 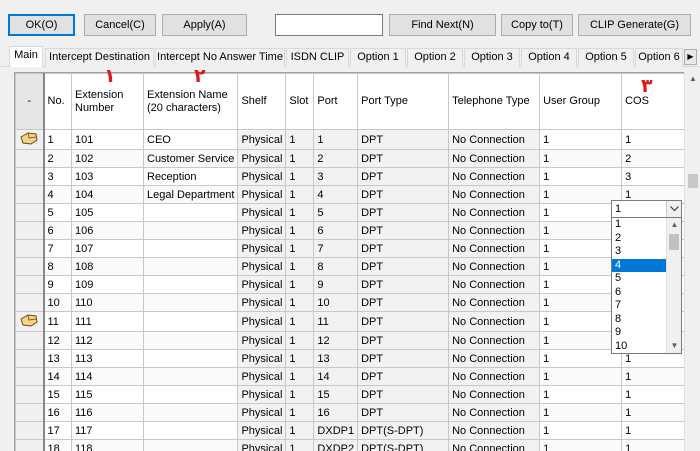 I want to click on cell-port: 8, so click(x=336, y=266).